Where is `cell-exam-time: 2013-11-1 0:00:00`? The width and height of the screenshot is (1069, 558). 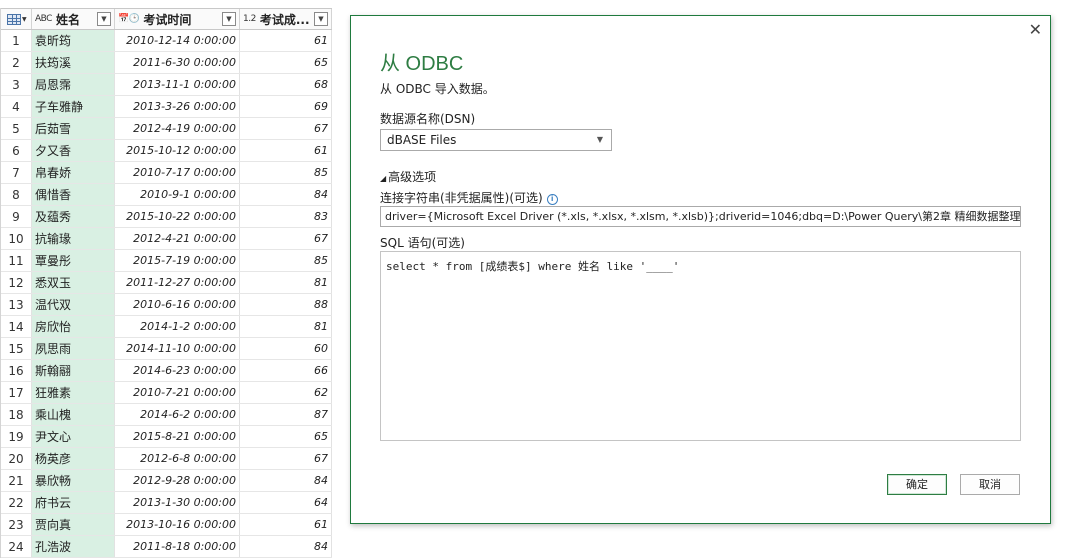 cell-exam-time: 2013-11-1 0:00:00 is located at coordinates (177, 84).